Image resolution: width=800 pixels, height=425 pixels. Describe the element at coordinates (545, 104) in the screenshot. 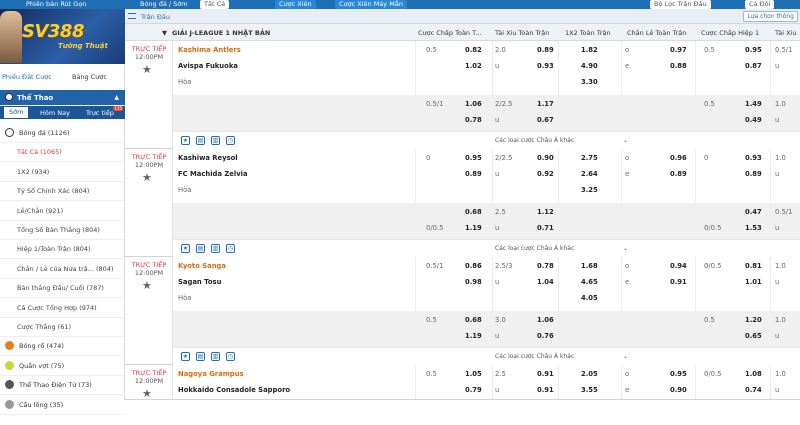

I see `odds-cell: 1.17` at that location.